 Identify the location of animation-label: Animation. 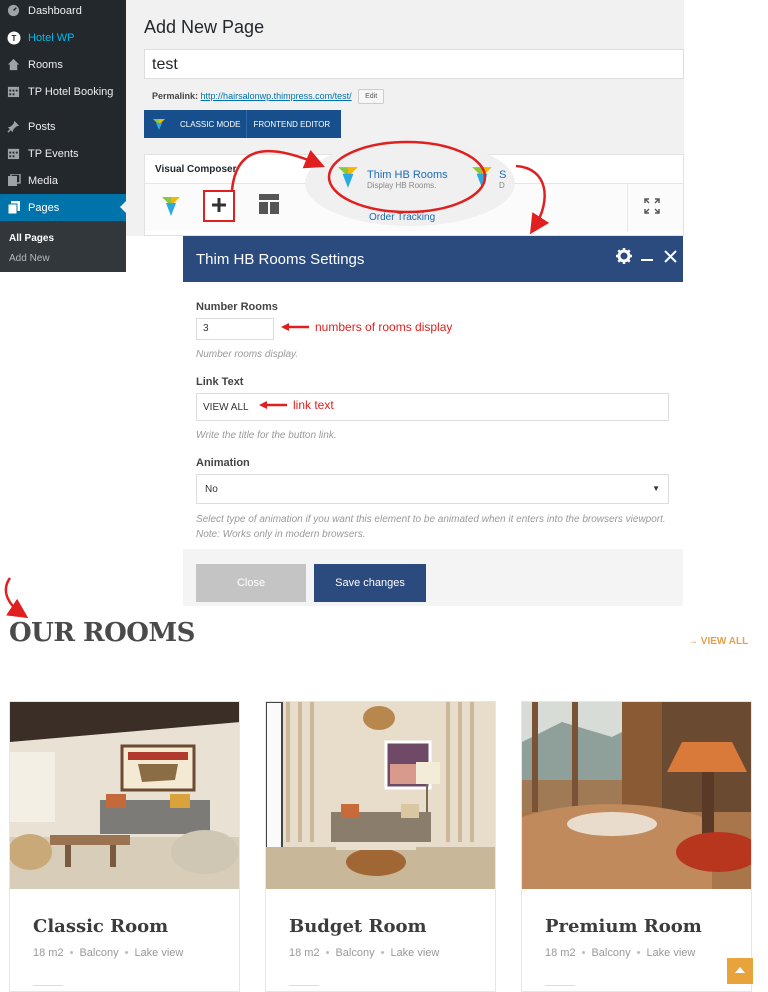
(223, 463).